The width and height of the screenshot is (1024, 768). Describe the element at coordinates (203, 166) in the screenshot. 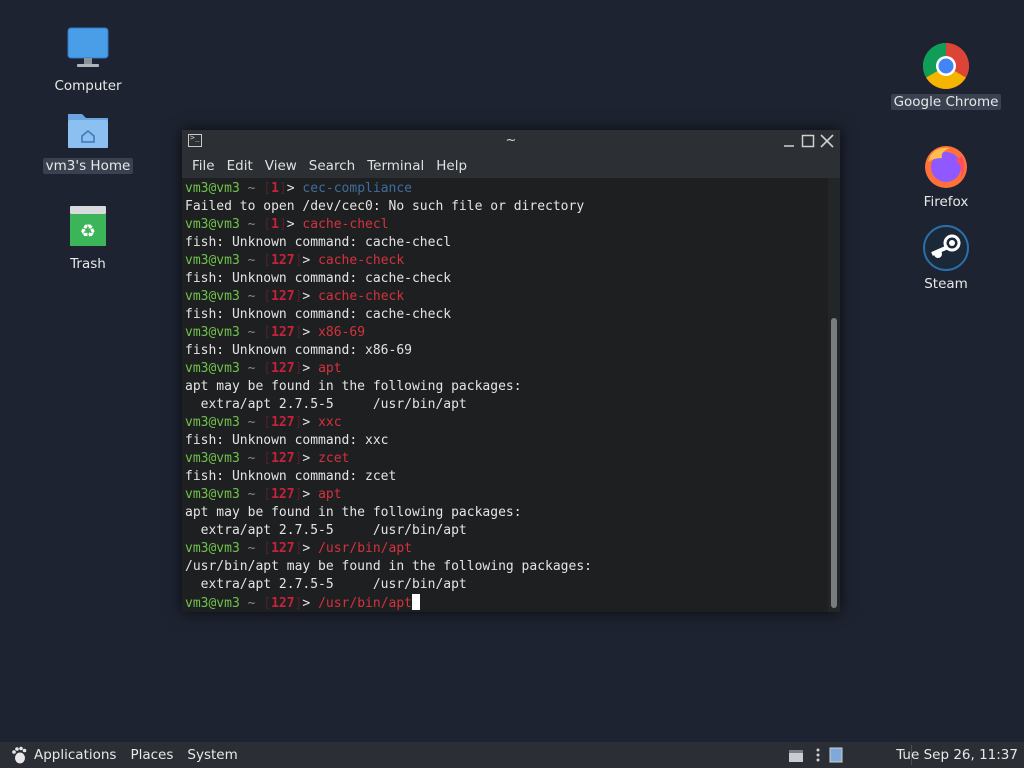

I see `menu-file: File` at that location.